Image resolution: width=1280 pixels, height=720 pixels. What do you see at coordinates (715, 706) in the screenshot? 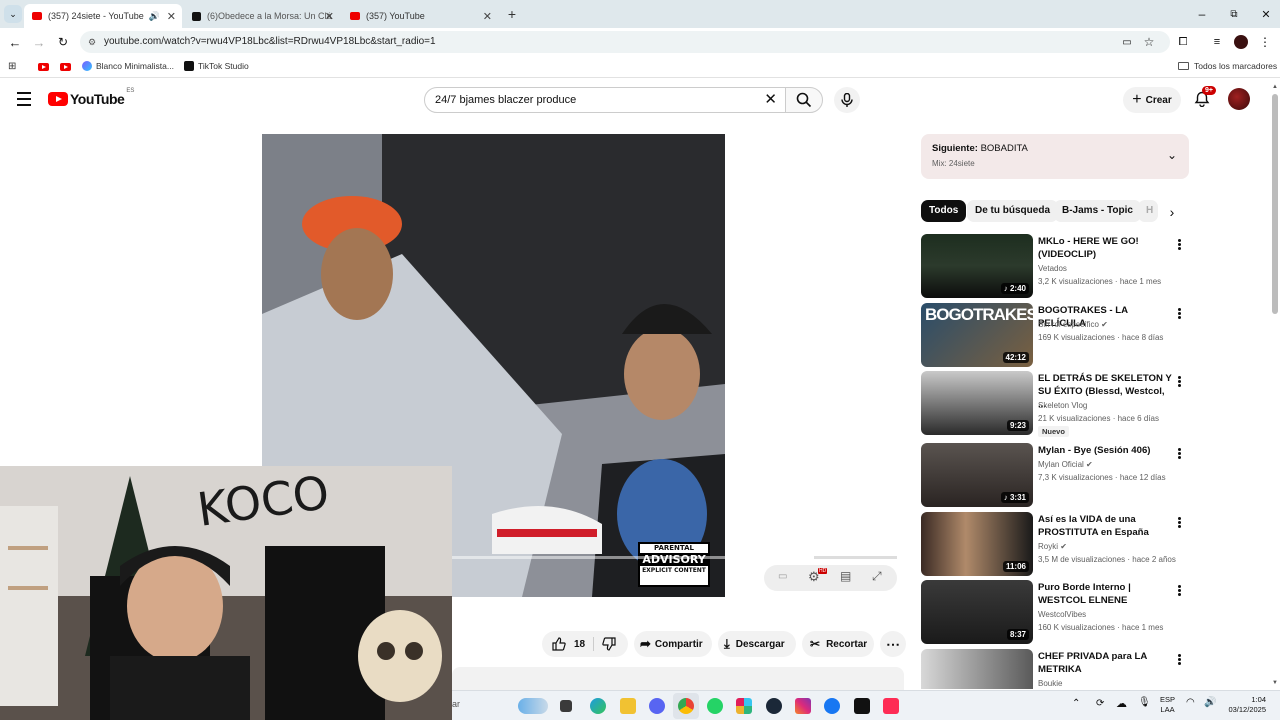
I see `whatsapp-icon` at bounding box center [715, 706].